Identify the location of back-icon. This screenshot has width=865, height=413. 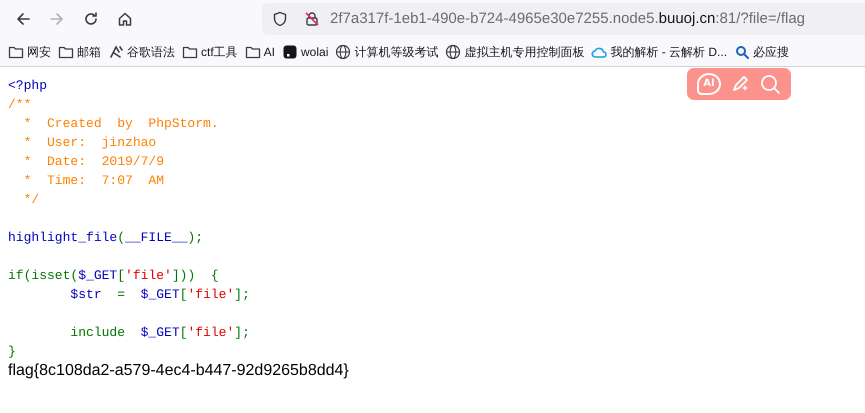
(23, 19).